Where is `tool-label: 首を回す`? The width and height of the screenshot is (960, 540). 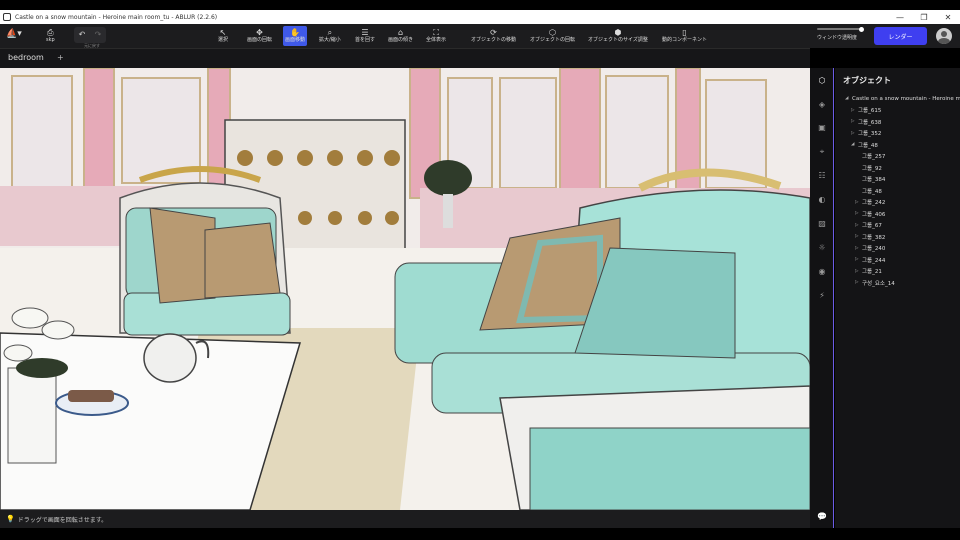
tool-label: 首を回す is located at coordinates (365, 40).